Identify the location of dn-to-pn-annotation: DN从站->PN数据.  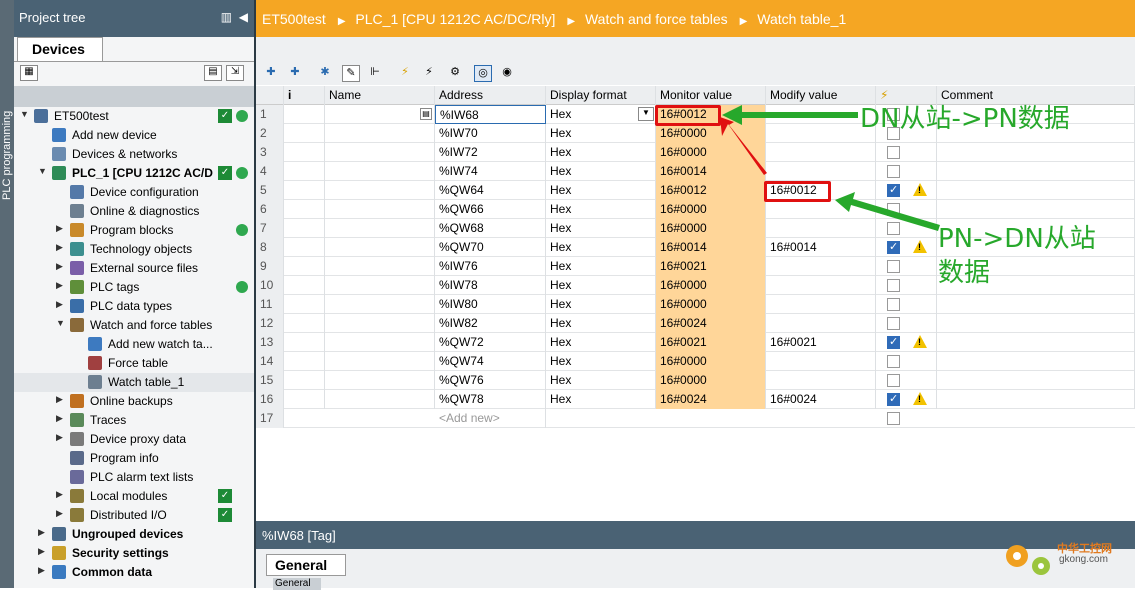
(965, 119).